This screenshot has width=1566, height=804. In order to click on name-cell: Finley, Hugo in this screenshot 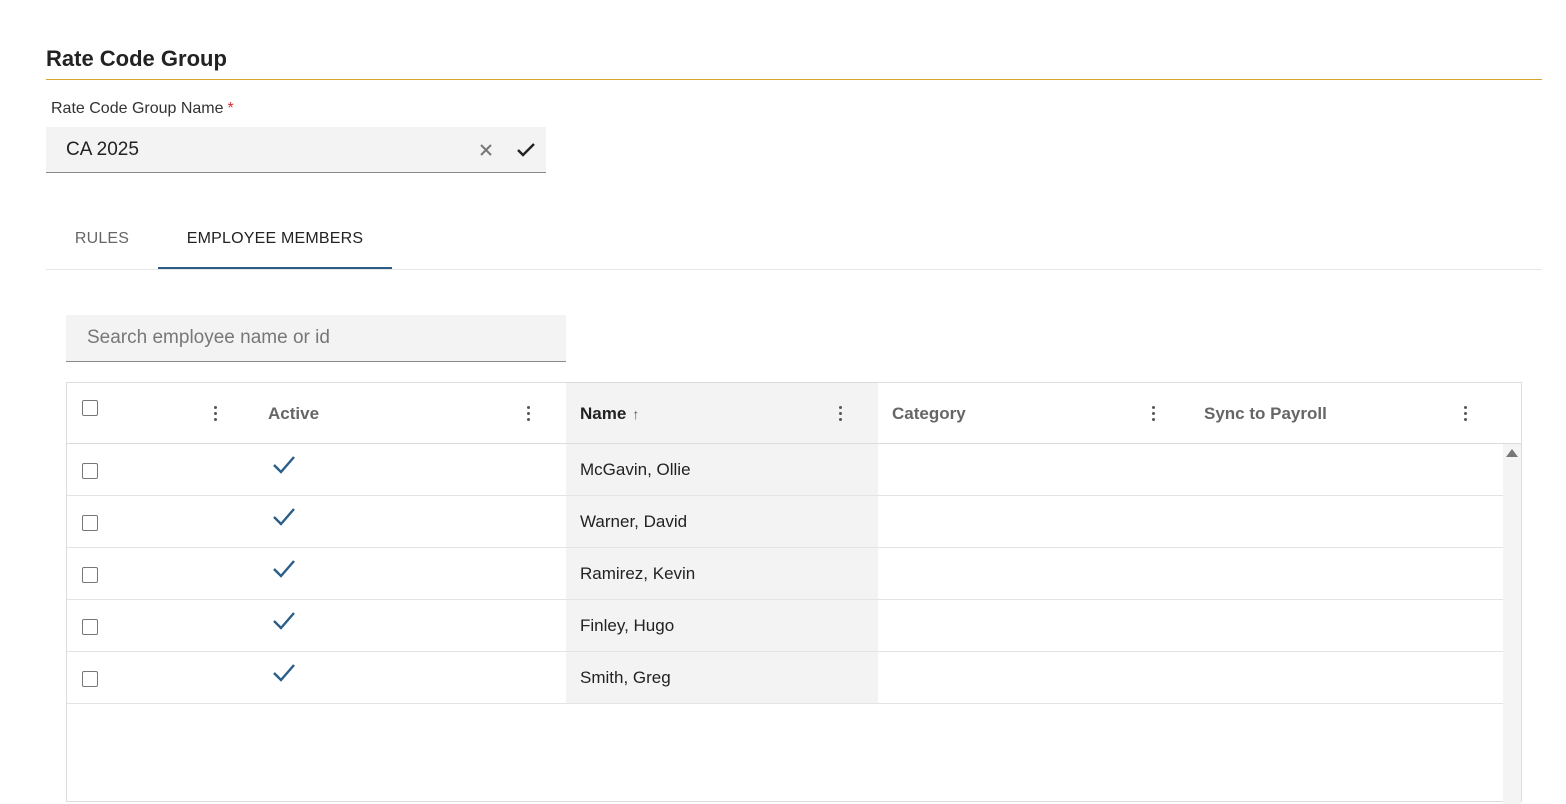, I will do `click(722, 625)`.